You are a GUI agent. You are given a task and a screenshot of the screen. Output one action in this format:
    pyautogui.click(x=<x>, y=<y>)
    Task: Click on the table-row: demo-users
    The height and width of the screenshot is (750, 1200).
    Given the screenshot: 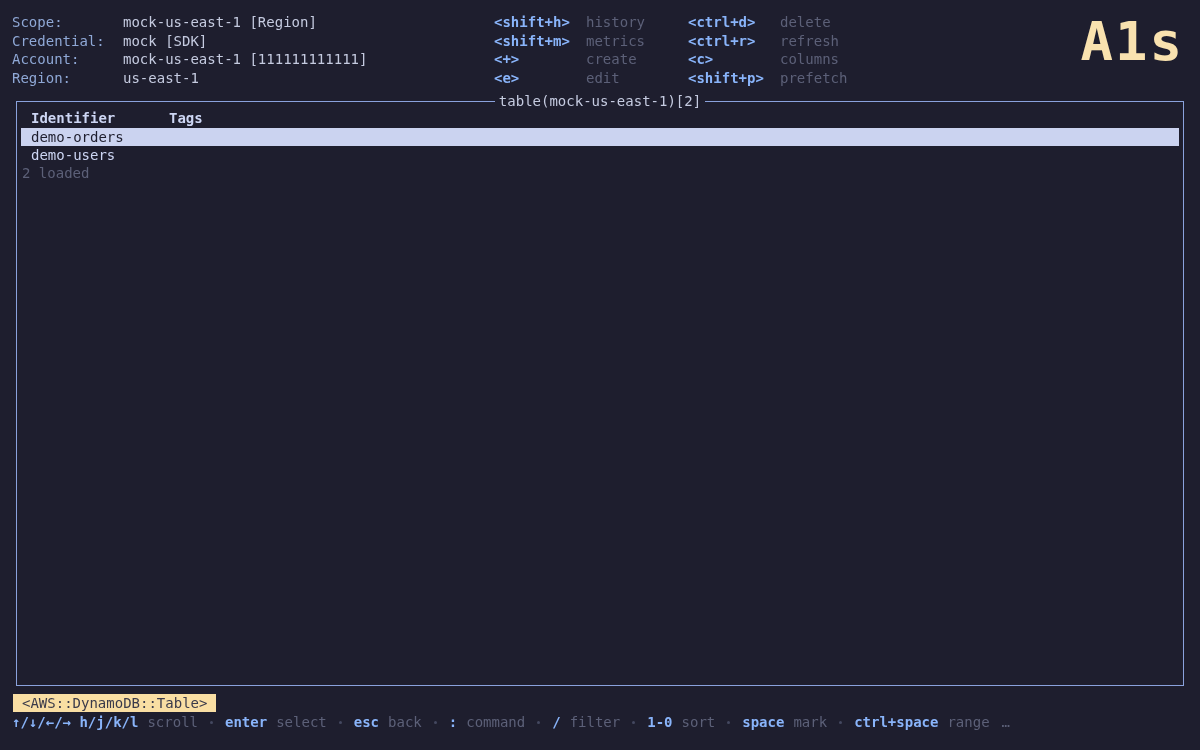 What is the action you would take?
    pyautogui.click(x=600, y=155)
    